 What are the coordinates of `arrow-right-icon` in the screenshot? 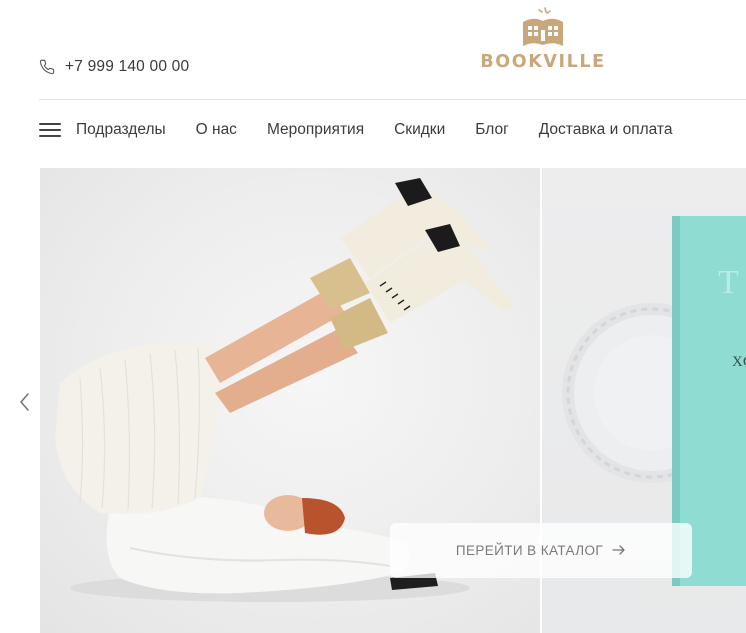 It's located at (619, 550).